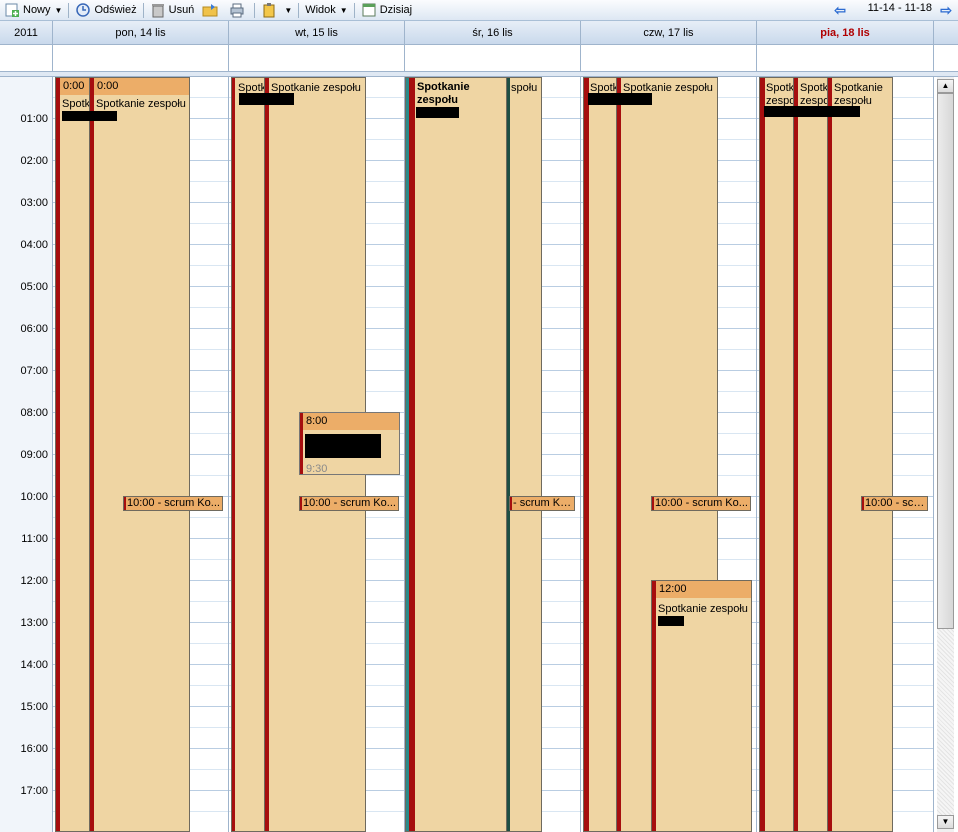 This screenshot has width=958, height=832. I want to click on hour-label: 09:00, so click(34, 455).